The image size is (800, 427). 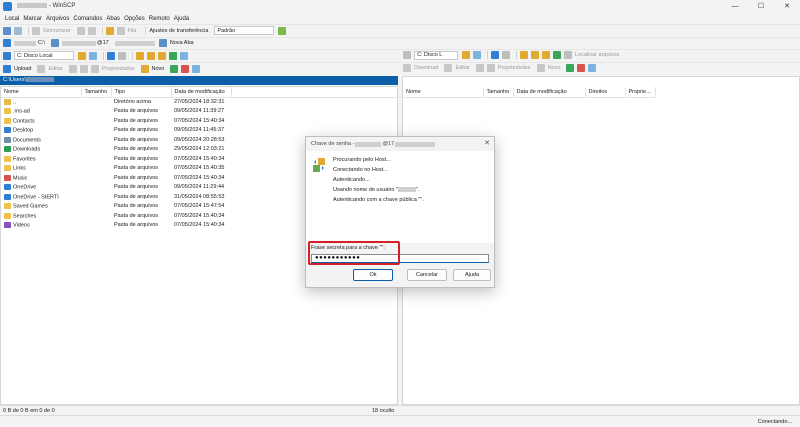 What do you see at coordinates (93, 55) in the screenshot?
I see `filter-options-icon` at bounding box center [93, 55].